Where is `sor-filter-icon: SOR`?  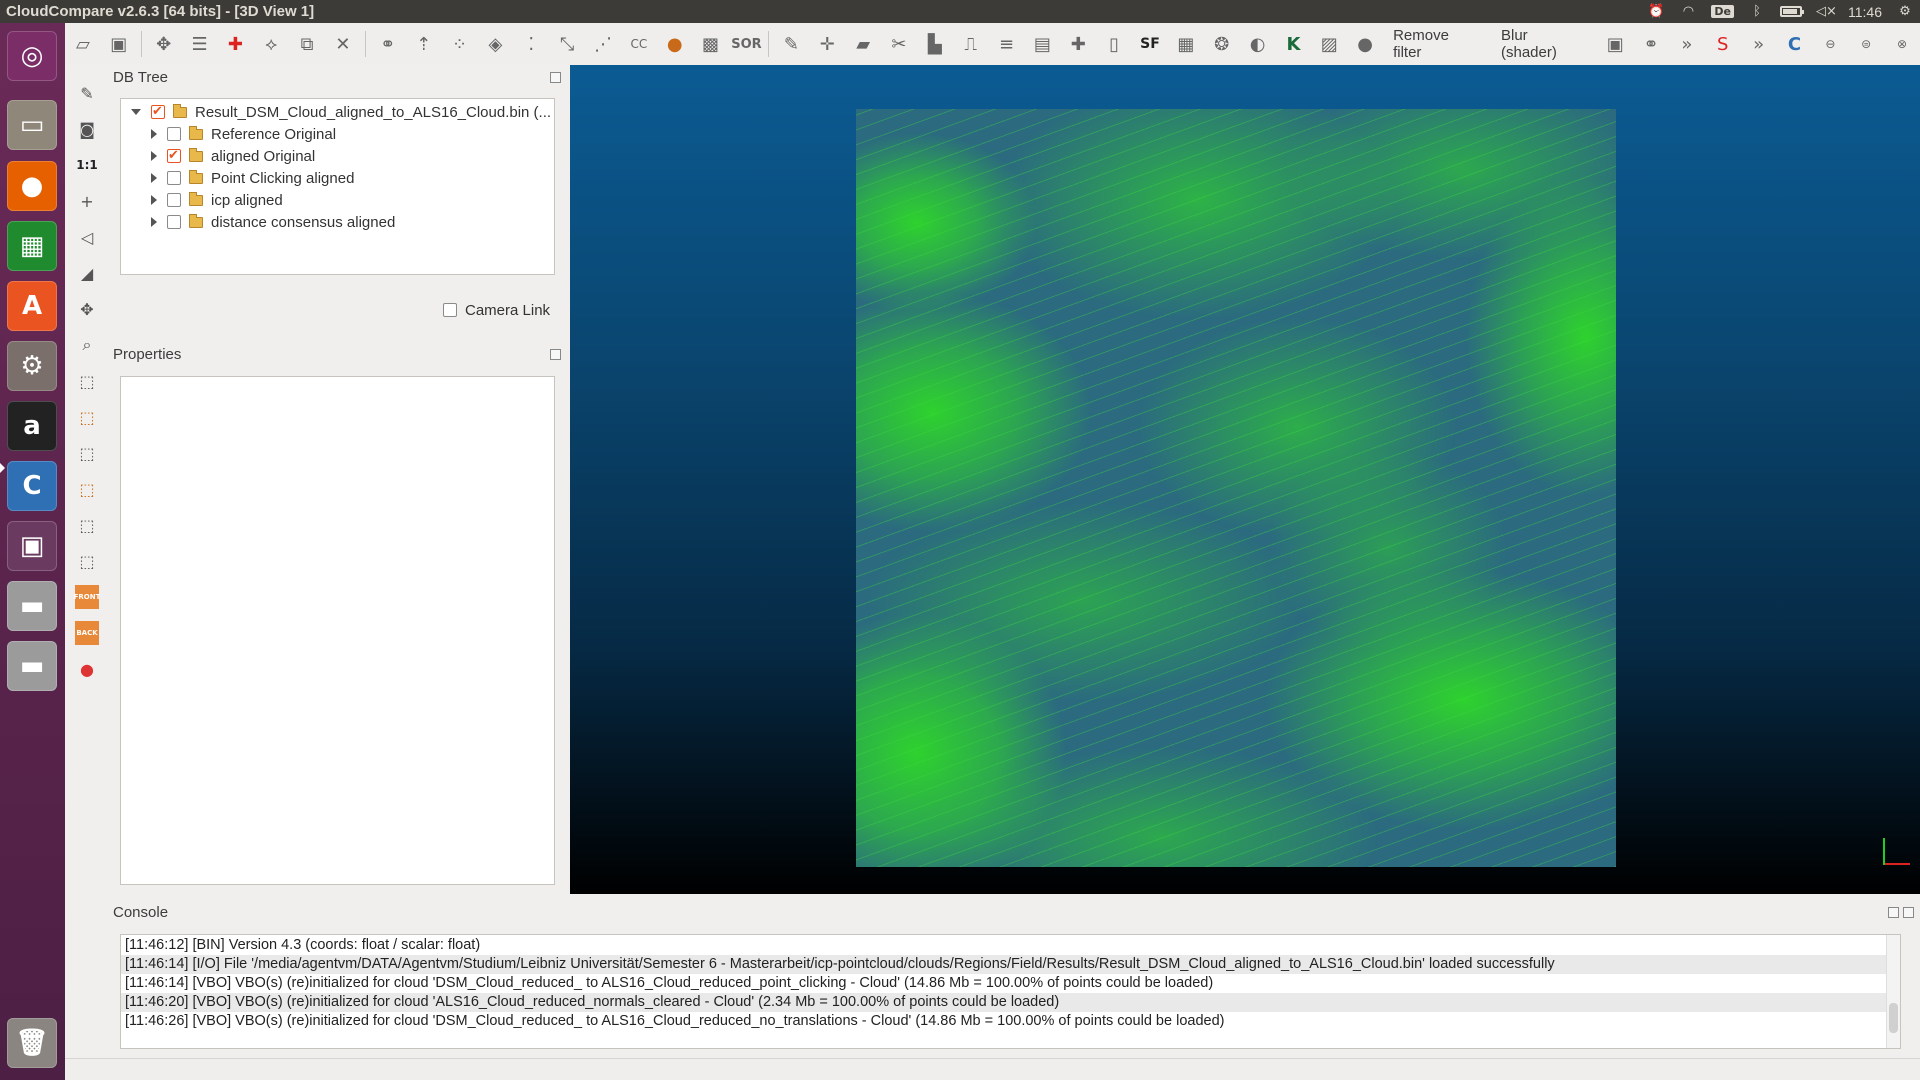
sor-filter-icon: SOR is located at coordinates (746, 44).